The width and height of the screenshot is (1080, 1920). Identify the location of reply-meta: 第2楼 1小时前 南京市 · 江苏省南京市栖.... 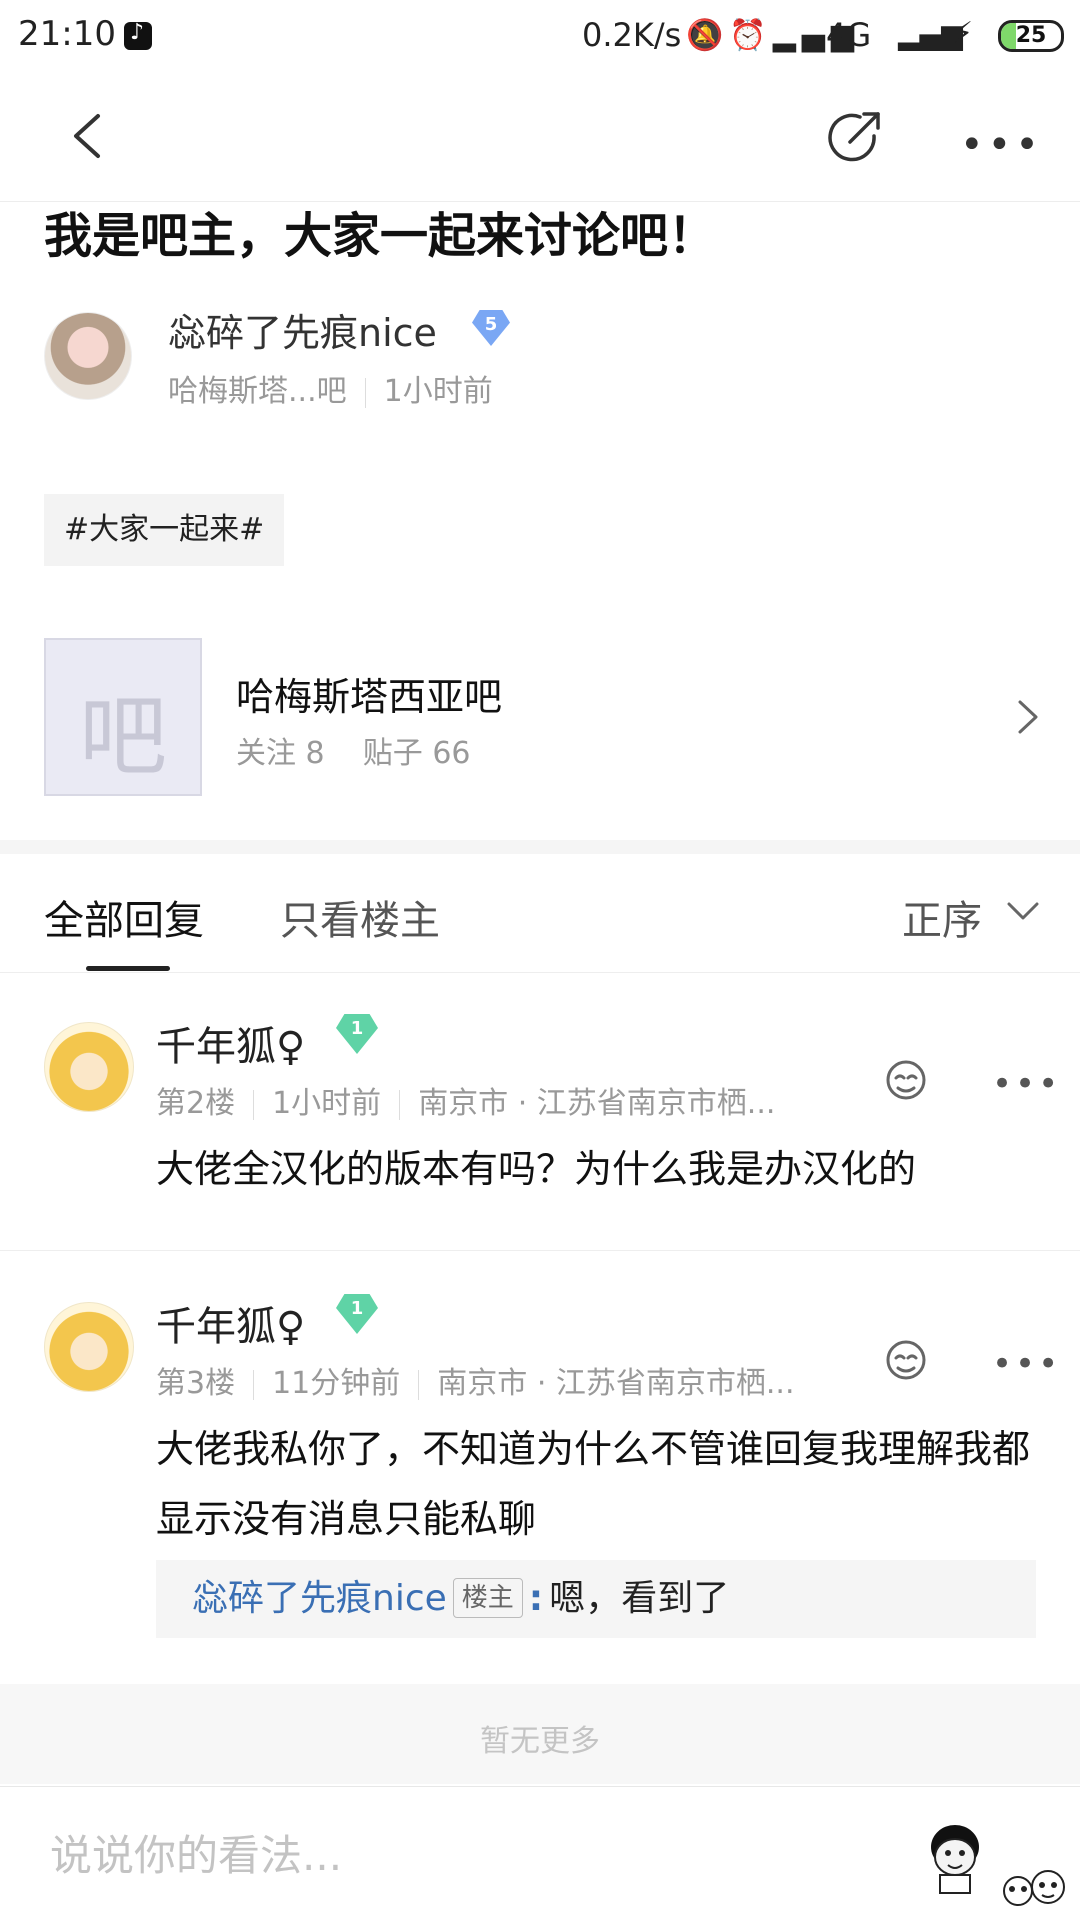
(496, 1100).